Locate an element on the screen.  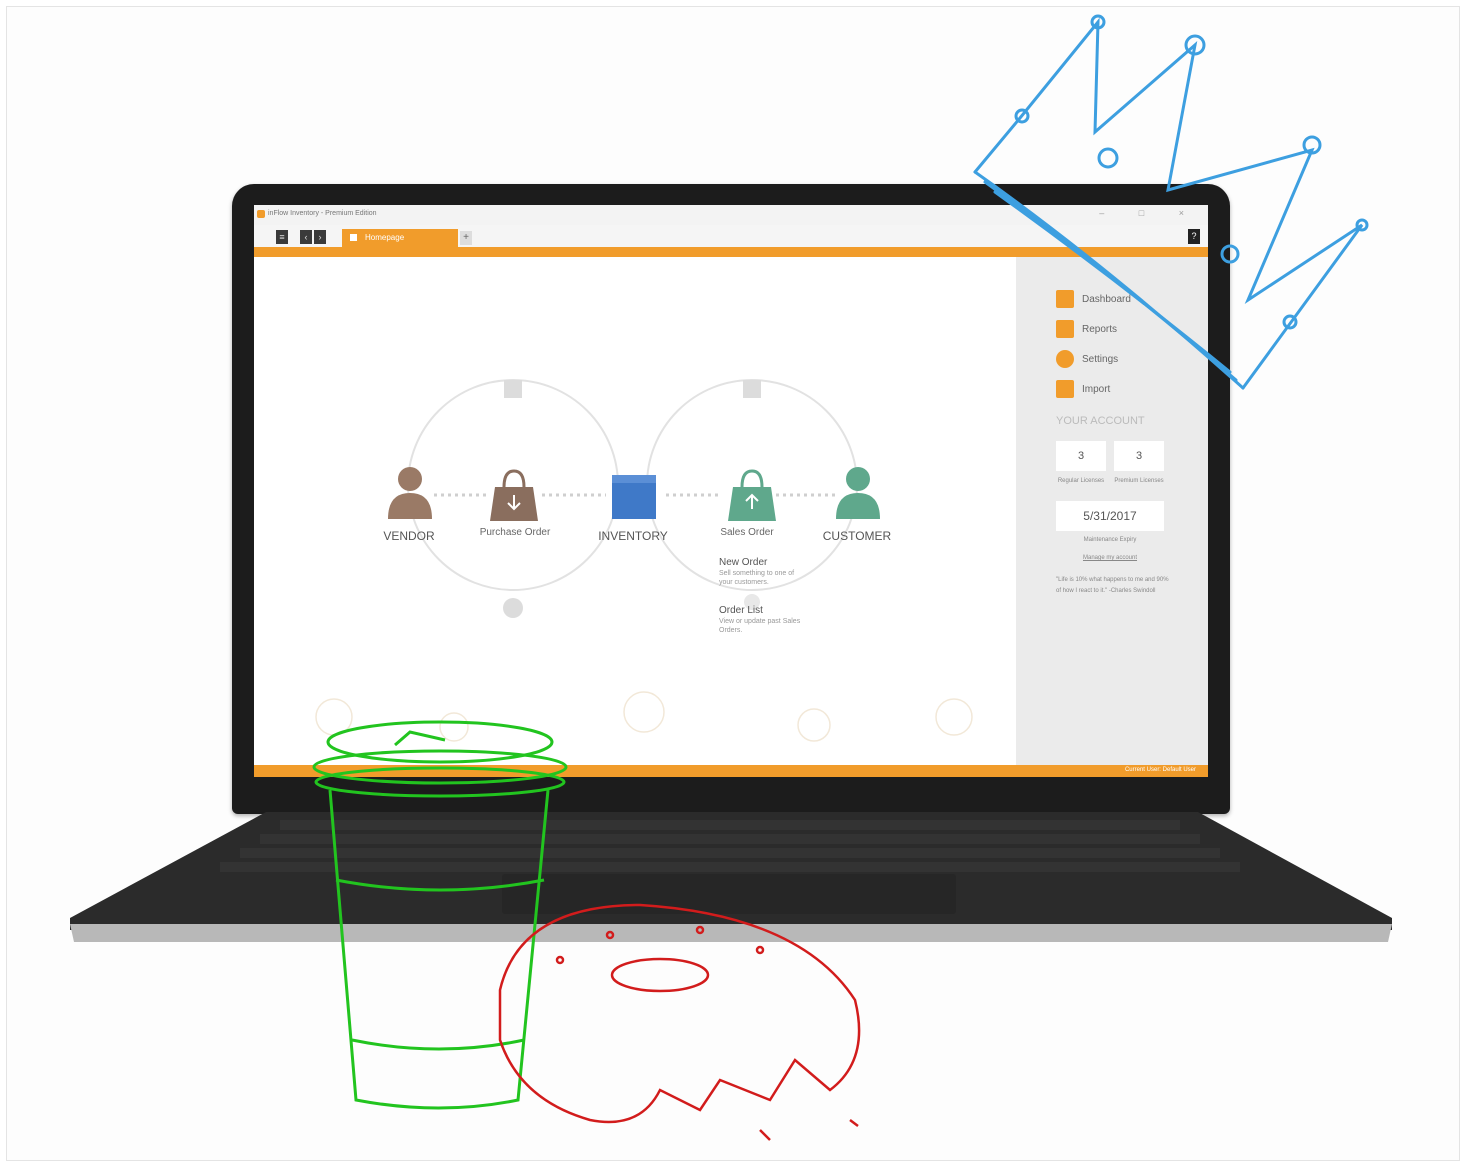
coffee-cup-doodle is located at coordinates (440, 915).